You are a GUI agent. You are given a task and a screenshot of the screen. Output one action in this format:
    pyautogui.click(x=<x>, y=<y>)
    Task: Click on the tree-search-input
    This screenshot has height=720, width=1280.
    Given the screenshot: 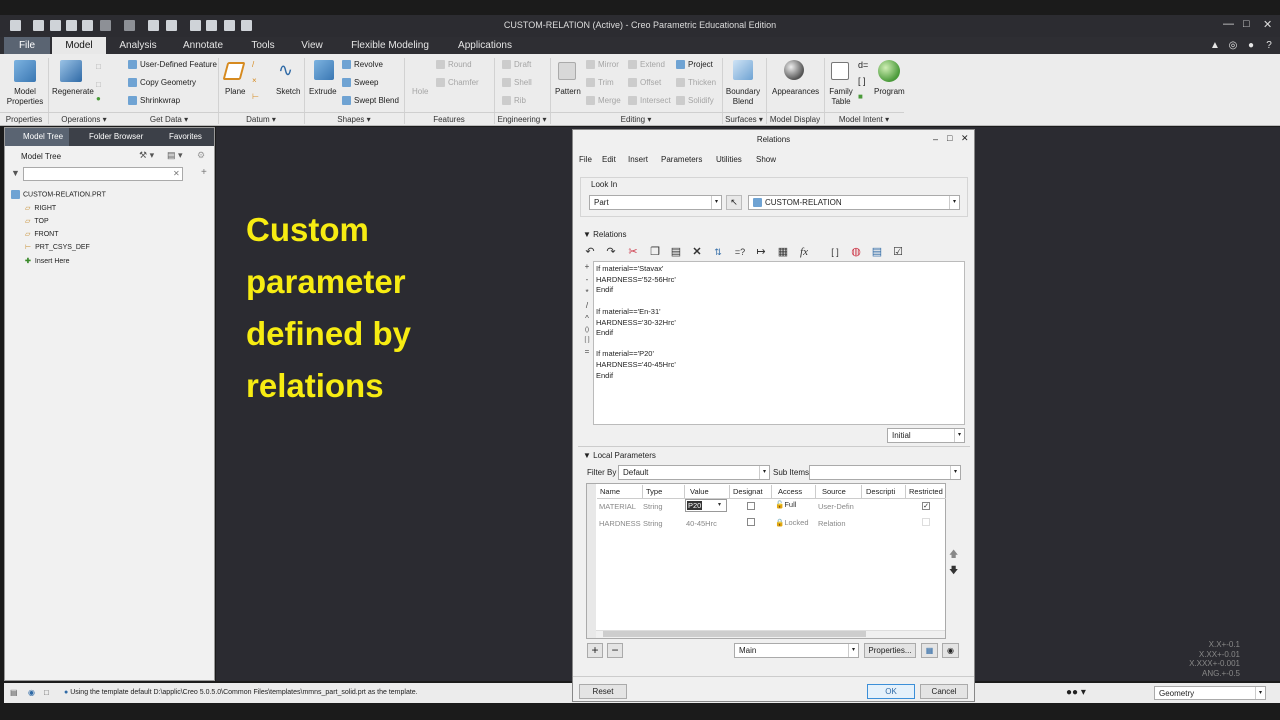 What is the action you would take?
    pyautogui.click(x=103, y=174)
    